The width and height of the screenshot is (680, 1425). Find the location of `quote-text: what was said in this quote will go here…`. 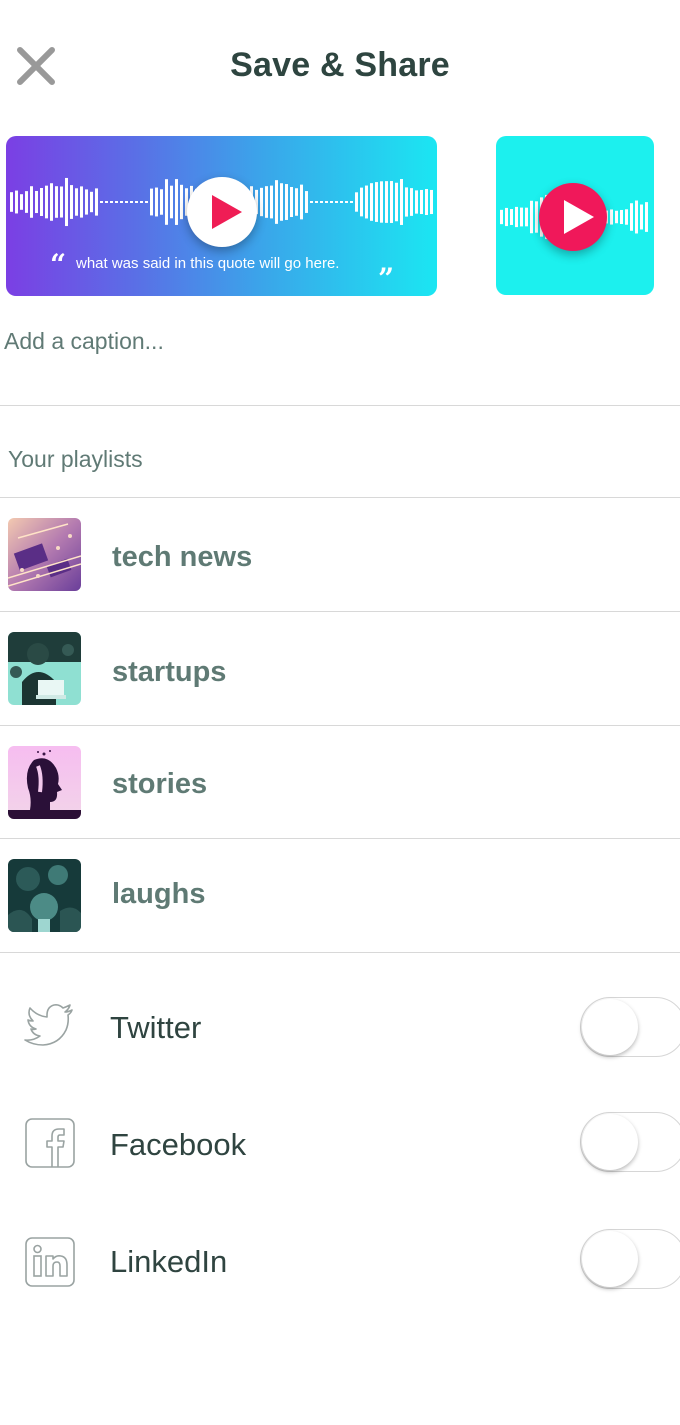

quote-text: what was said in this quote will go here… is located at coordinates (208, 263).